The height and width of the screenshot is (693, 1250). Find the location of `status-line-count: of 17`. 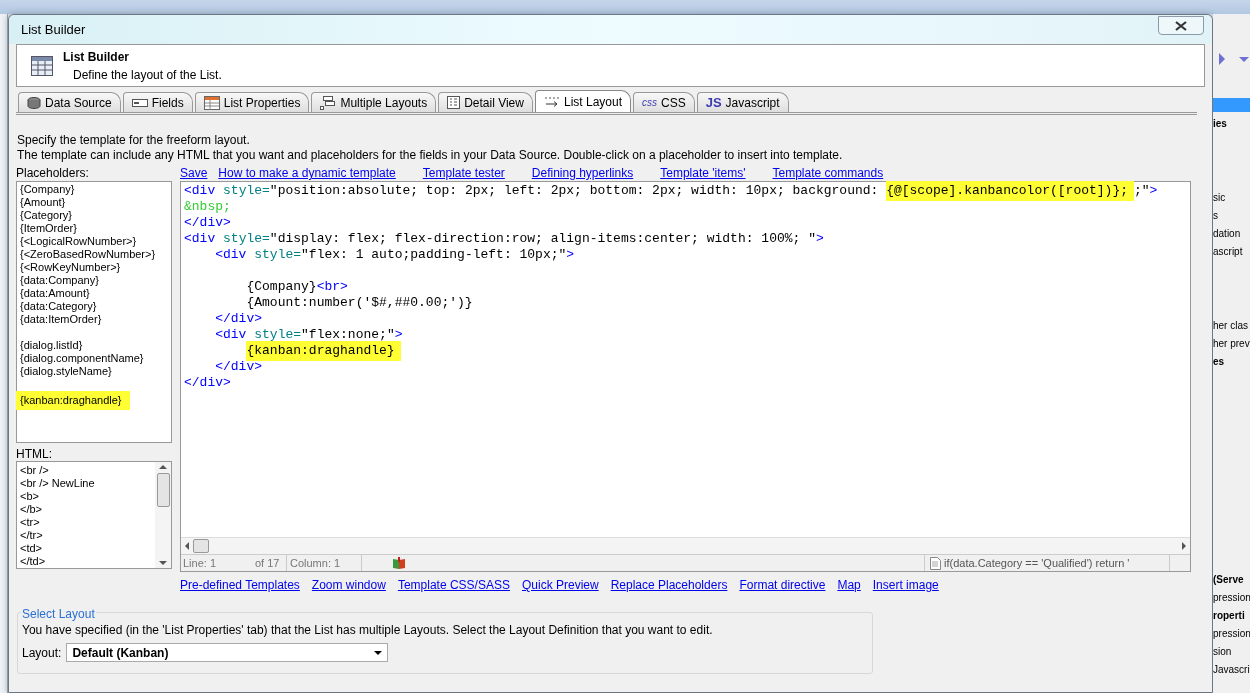

status-line-count: of 17 is located at coordinates (271, 563).